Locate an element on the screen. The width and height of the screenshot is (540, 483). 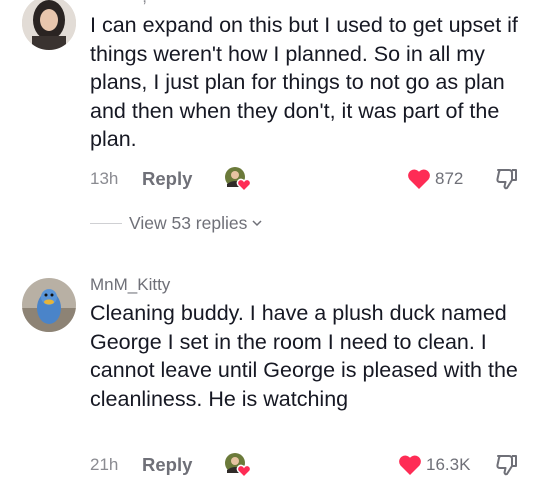
comment-username: MnM_Kitty is located at coordinates (130, 285).